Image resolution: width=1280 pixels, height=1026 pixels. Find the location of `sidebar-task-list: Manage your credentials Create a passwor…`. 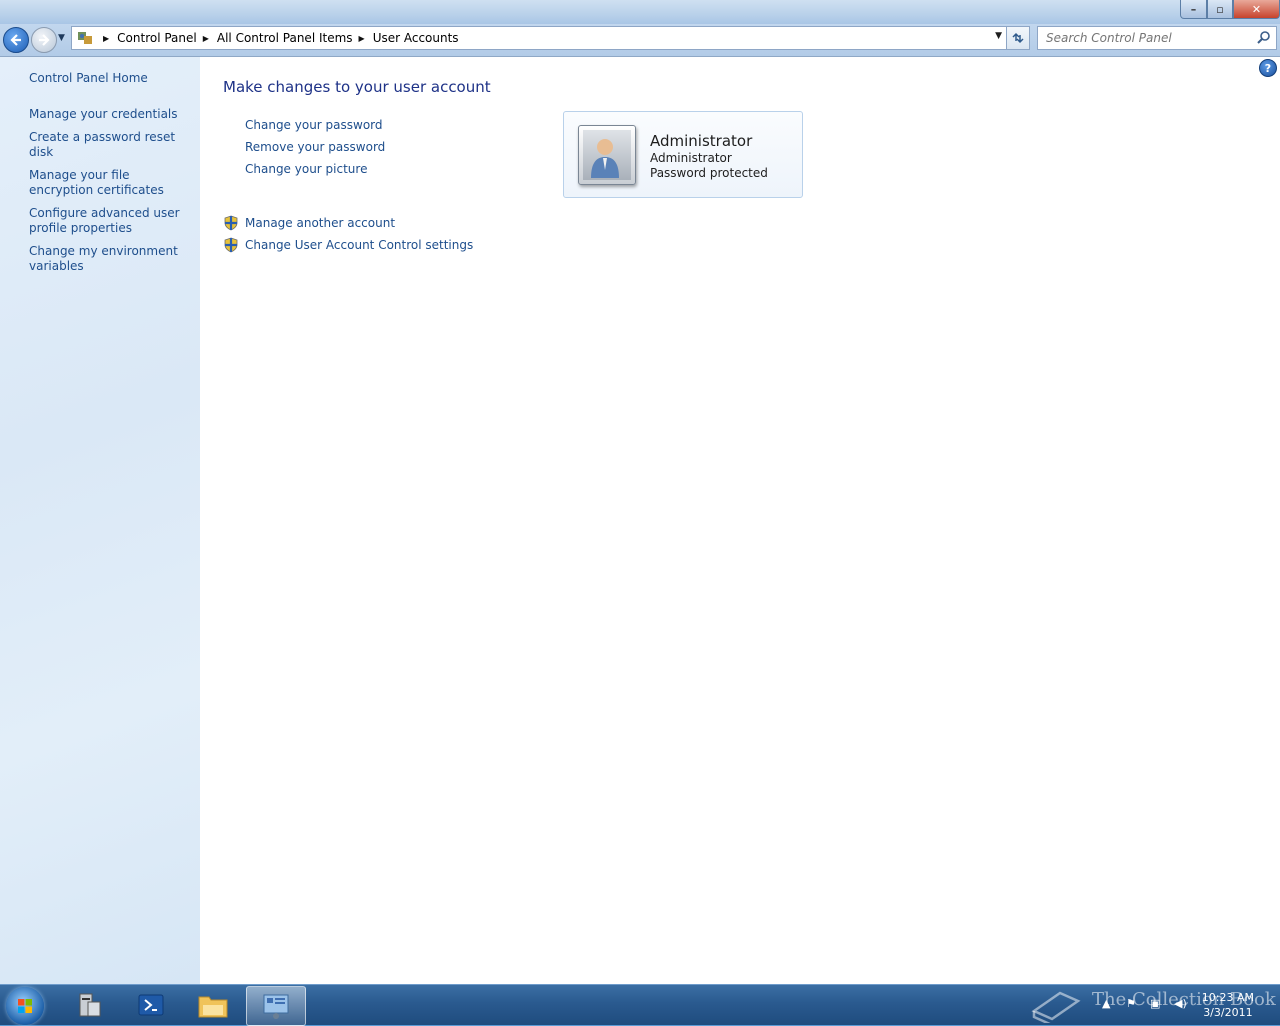

sidebar-task-list: Manage your credentials Create a passwor… is located at coordinates (110, 194).